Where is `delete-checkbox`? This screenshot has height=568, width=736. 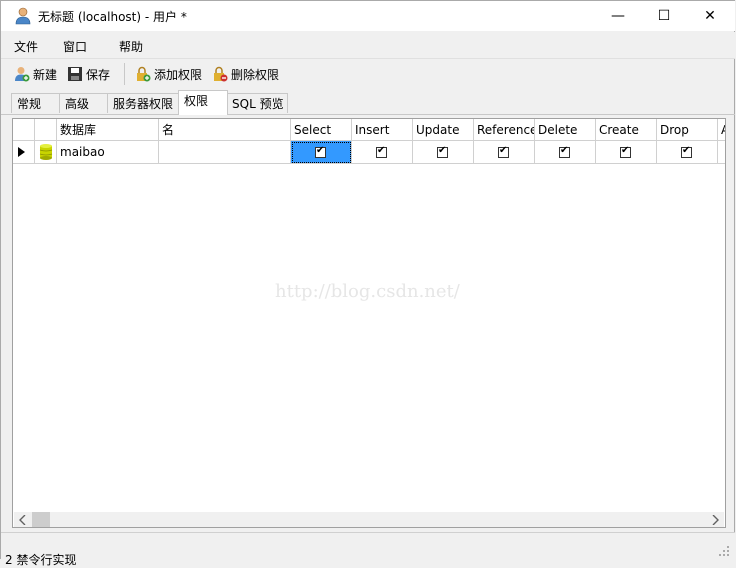
delete-checkbox is located at coordinates (564, 151).